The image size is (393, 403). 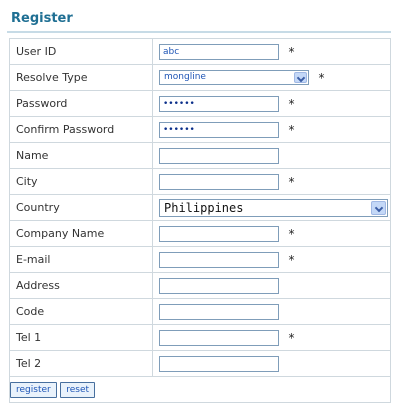 I want to click on reset-button: reset, so click(x=78, y=389).